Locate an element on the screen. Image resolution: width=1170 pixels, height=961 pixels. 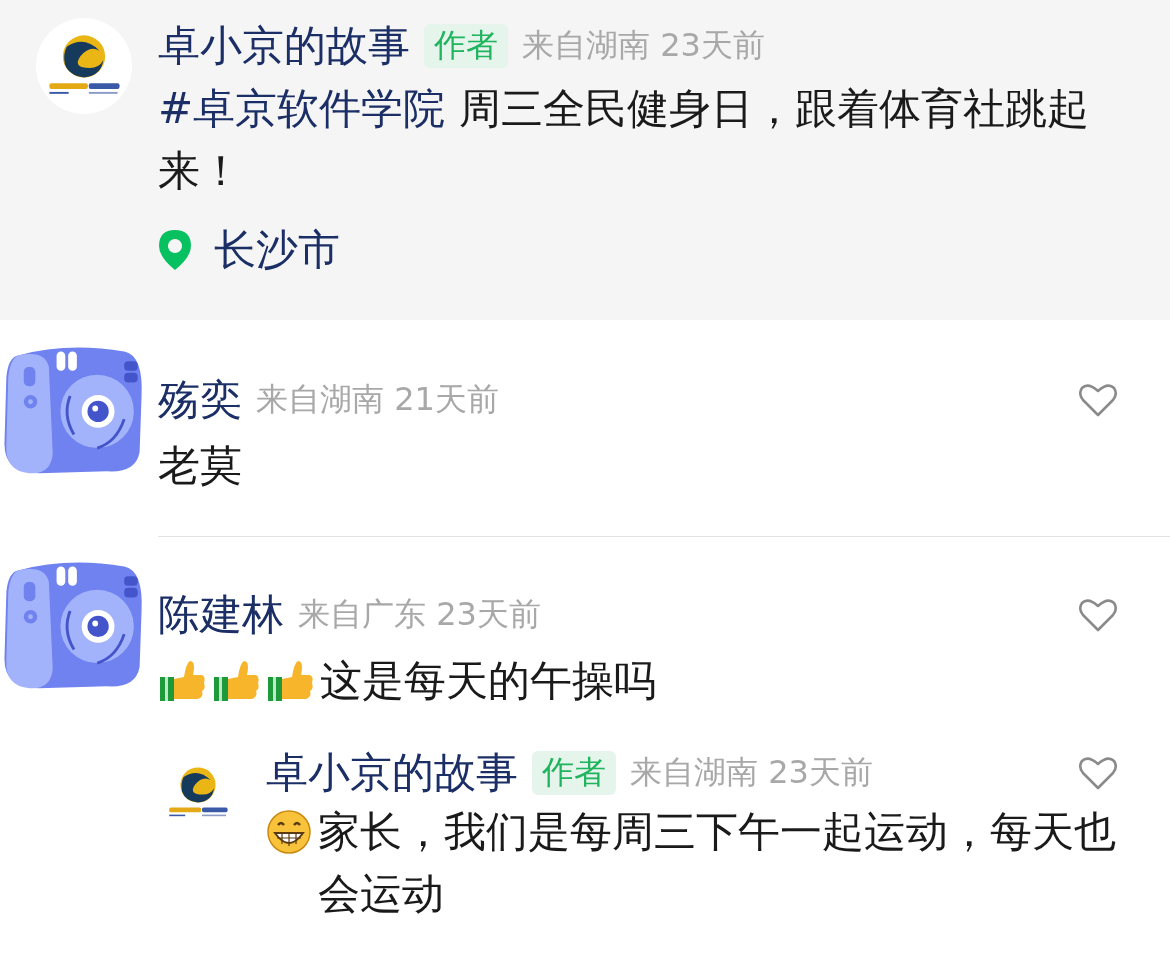
comment-meta: 来自广东 23天前 is located at coordinates (419, 614).